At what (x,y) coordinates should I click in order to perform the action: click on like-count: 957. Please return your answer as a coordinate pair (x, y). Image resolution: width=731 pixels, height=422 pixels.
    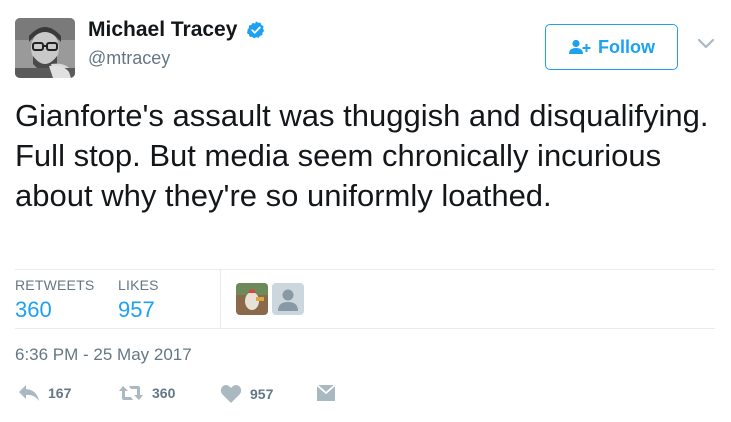
    Looking at the image, I should click on (262, 394).